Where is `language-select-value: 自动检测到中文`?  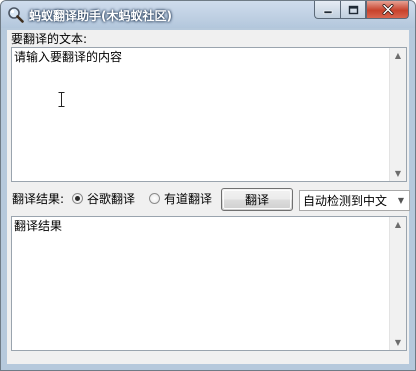 language-select-value: 自动检测到中文 is located at coordinates (345, 201).